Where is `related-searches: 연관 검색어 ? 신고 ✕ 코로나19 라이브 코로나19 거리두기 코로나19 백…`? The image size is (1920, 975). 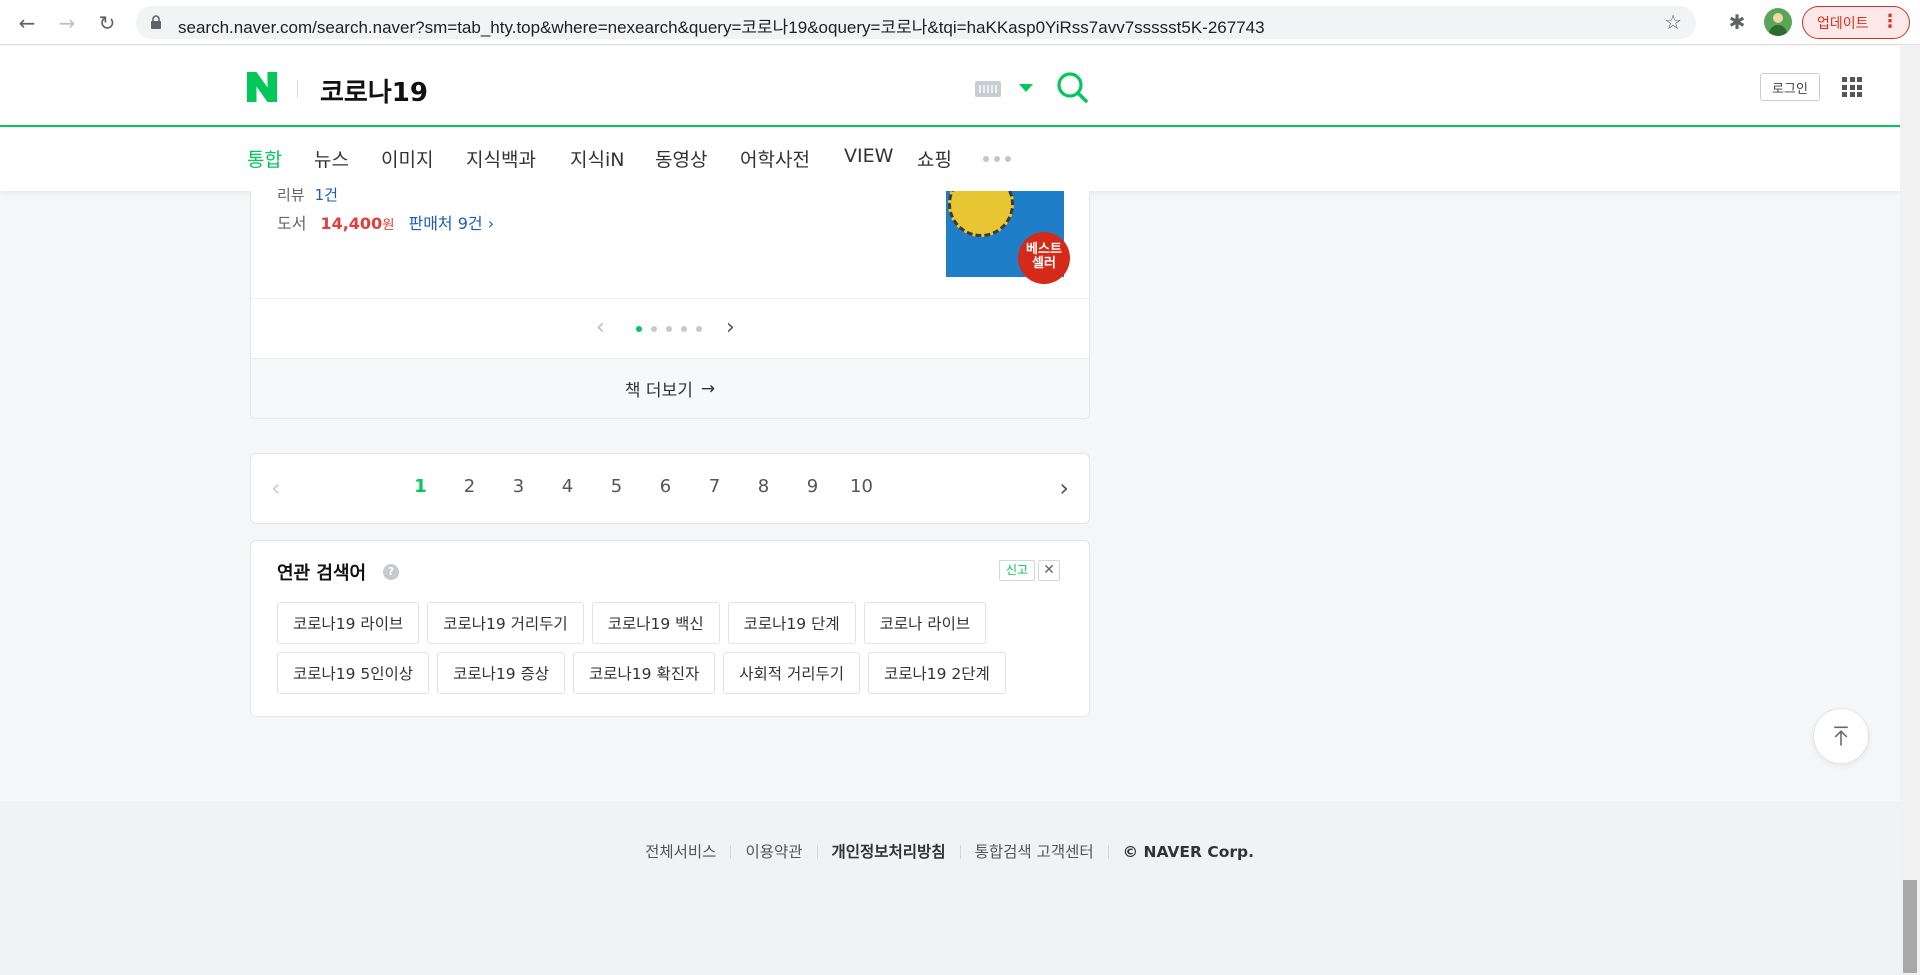
related-searches: 연관 검색어 ? 신고 ✕ 코로나19 라이브 코로나19 거리두기 코로나19 백… is located at coordinates (670, 628).